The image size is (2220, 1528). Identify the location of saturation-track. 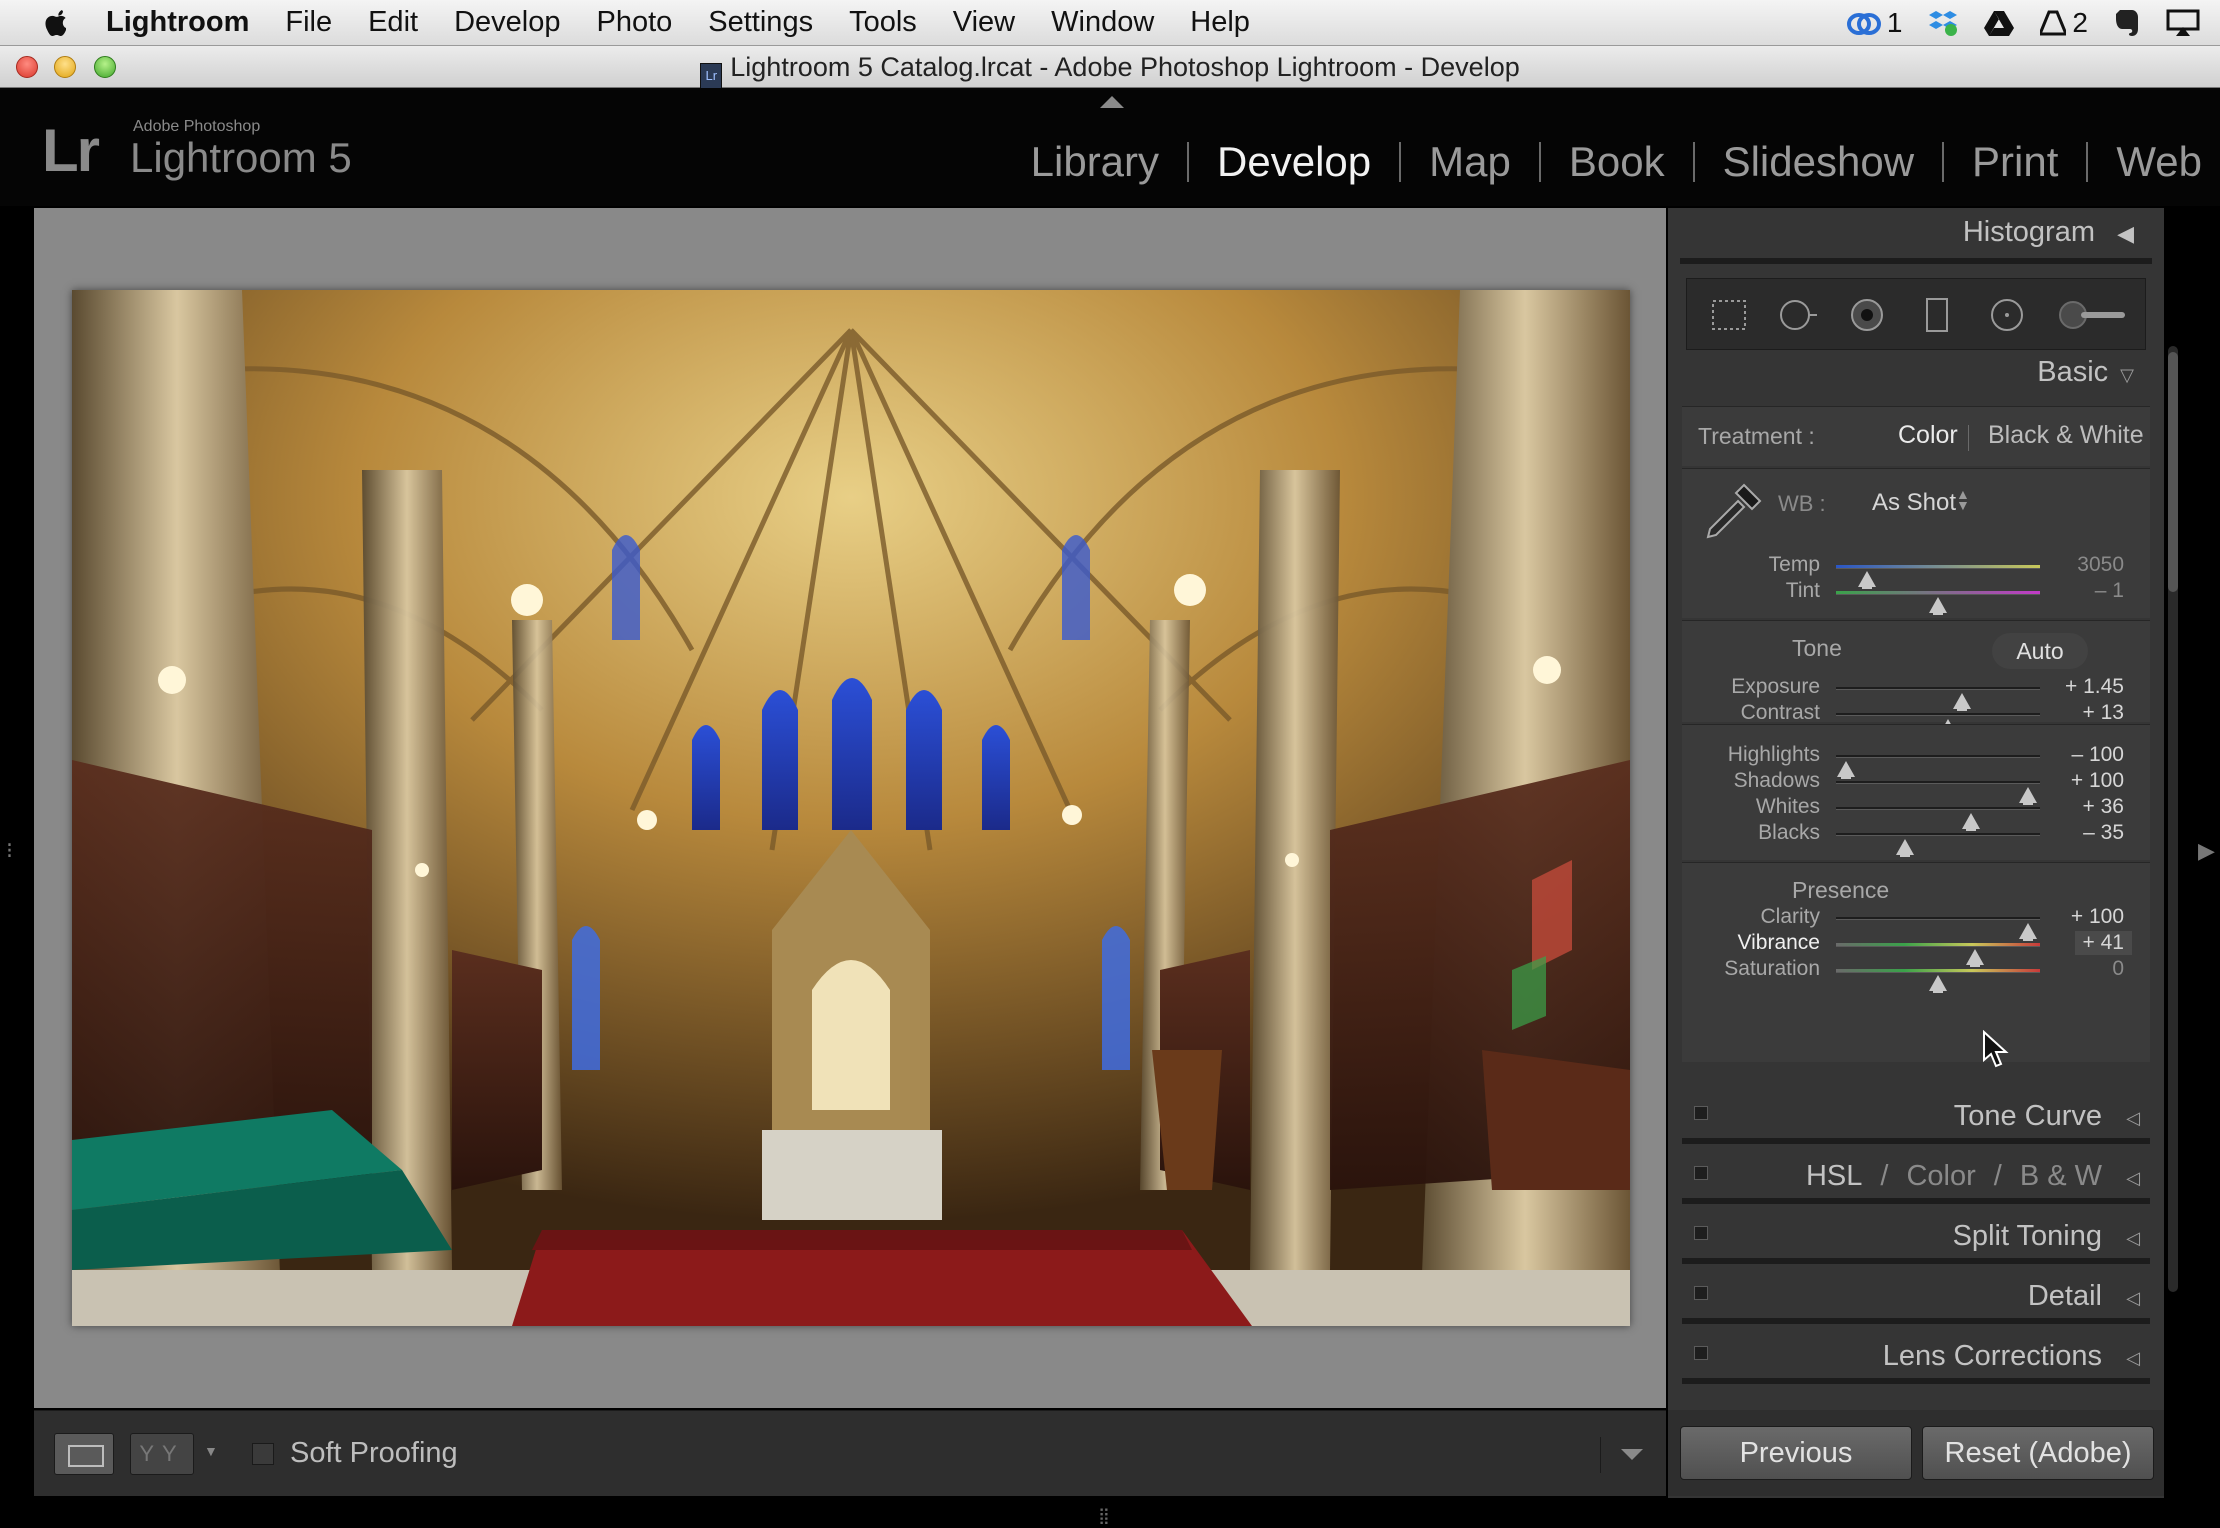
(1938, 981).